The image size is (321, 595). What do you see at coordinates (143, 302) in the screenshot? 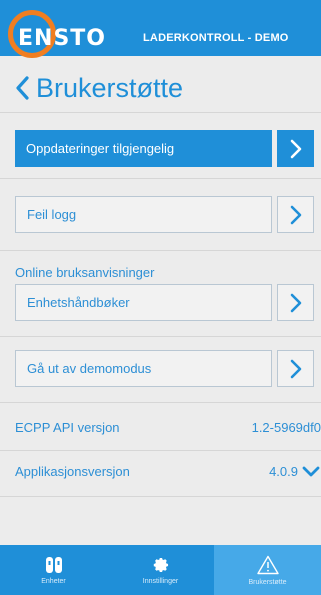
I see `device-manuals-button: Enhetshåndbøker` at bounding box center [143, 302].